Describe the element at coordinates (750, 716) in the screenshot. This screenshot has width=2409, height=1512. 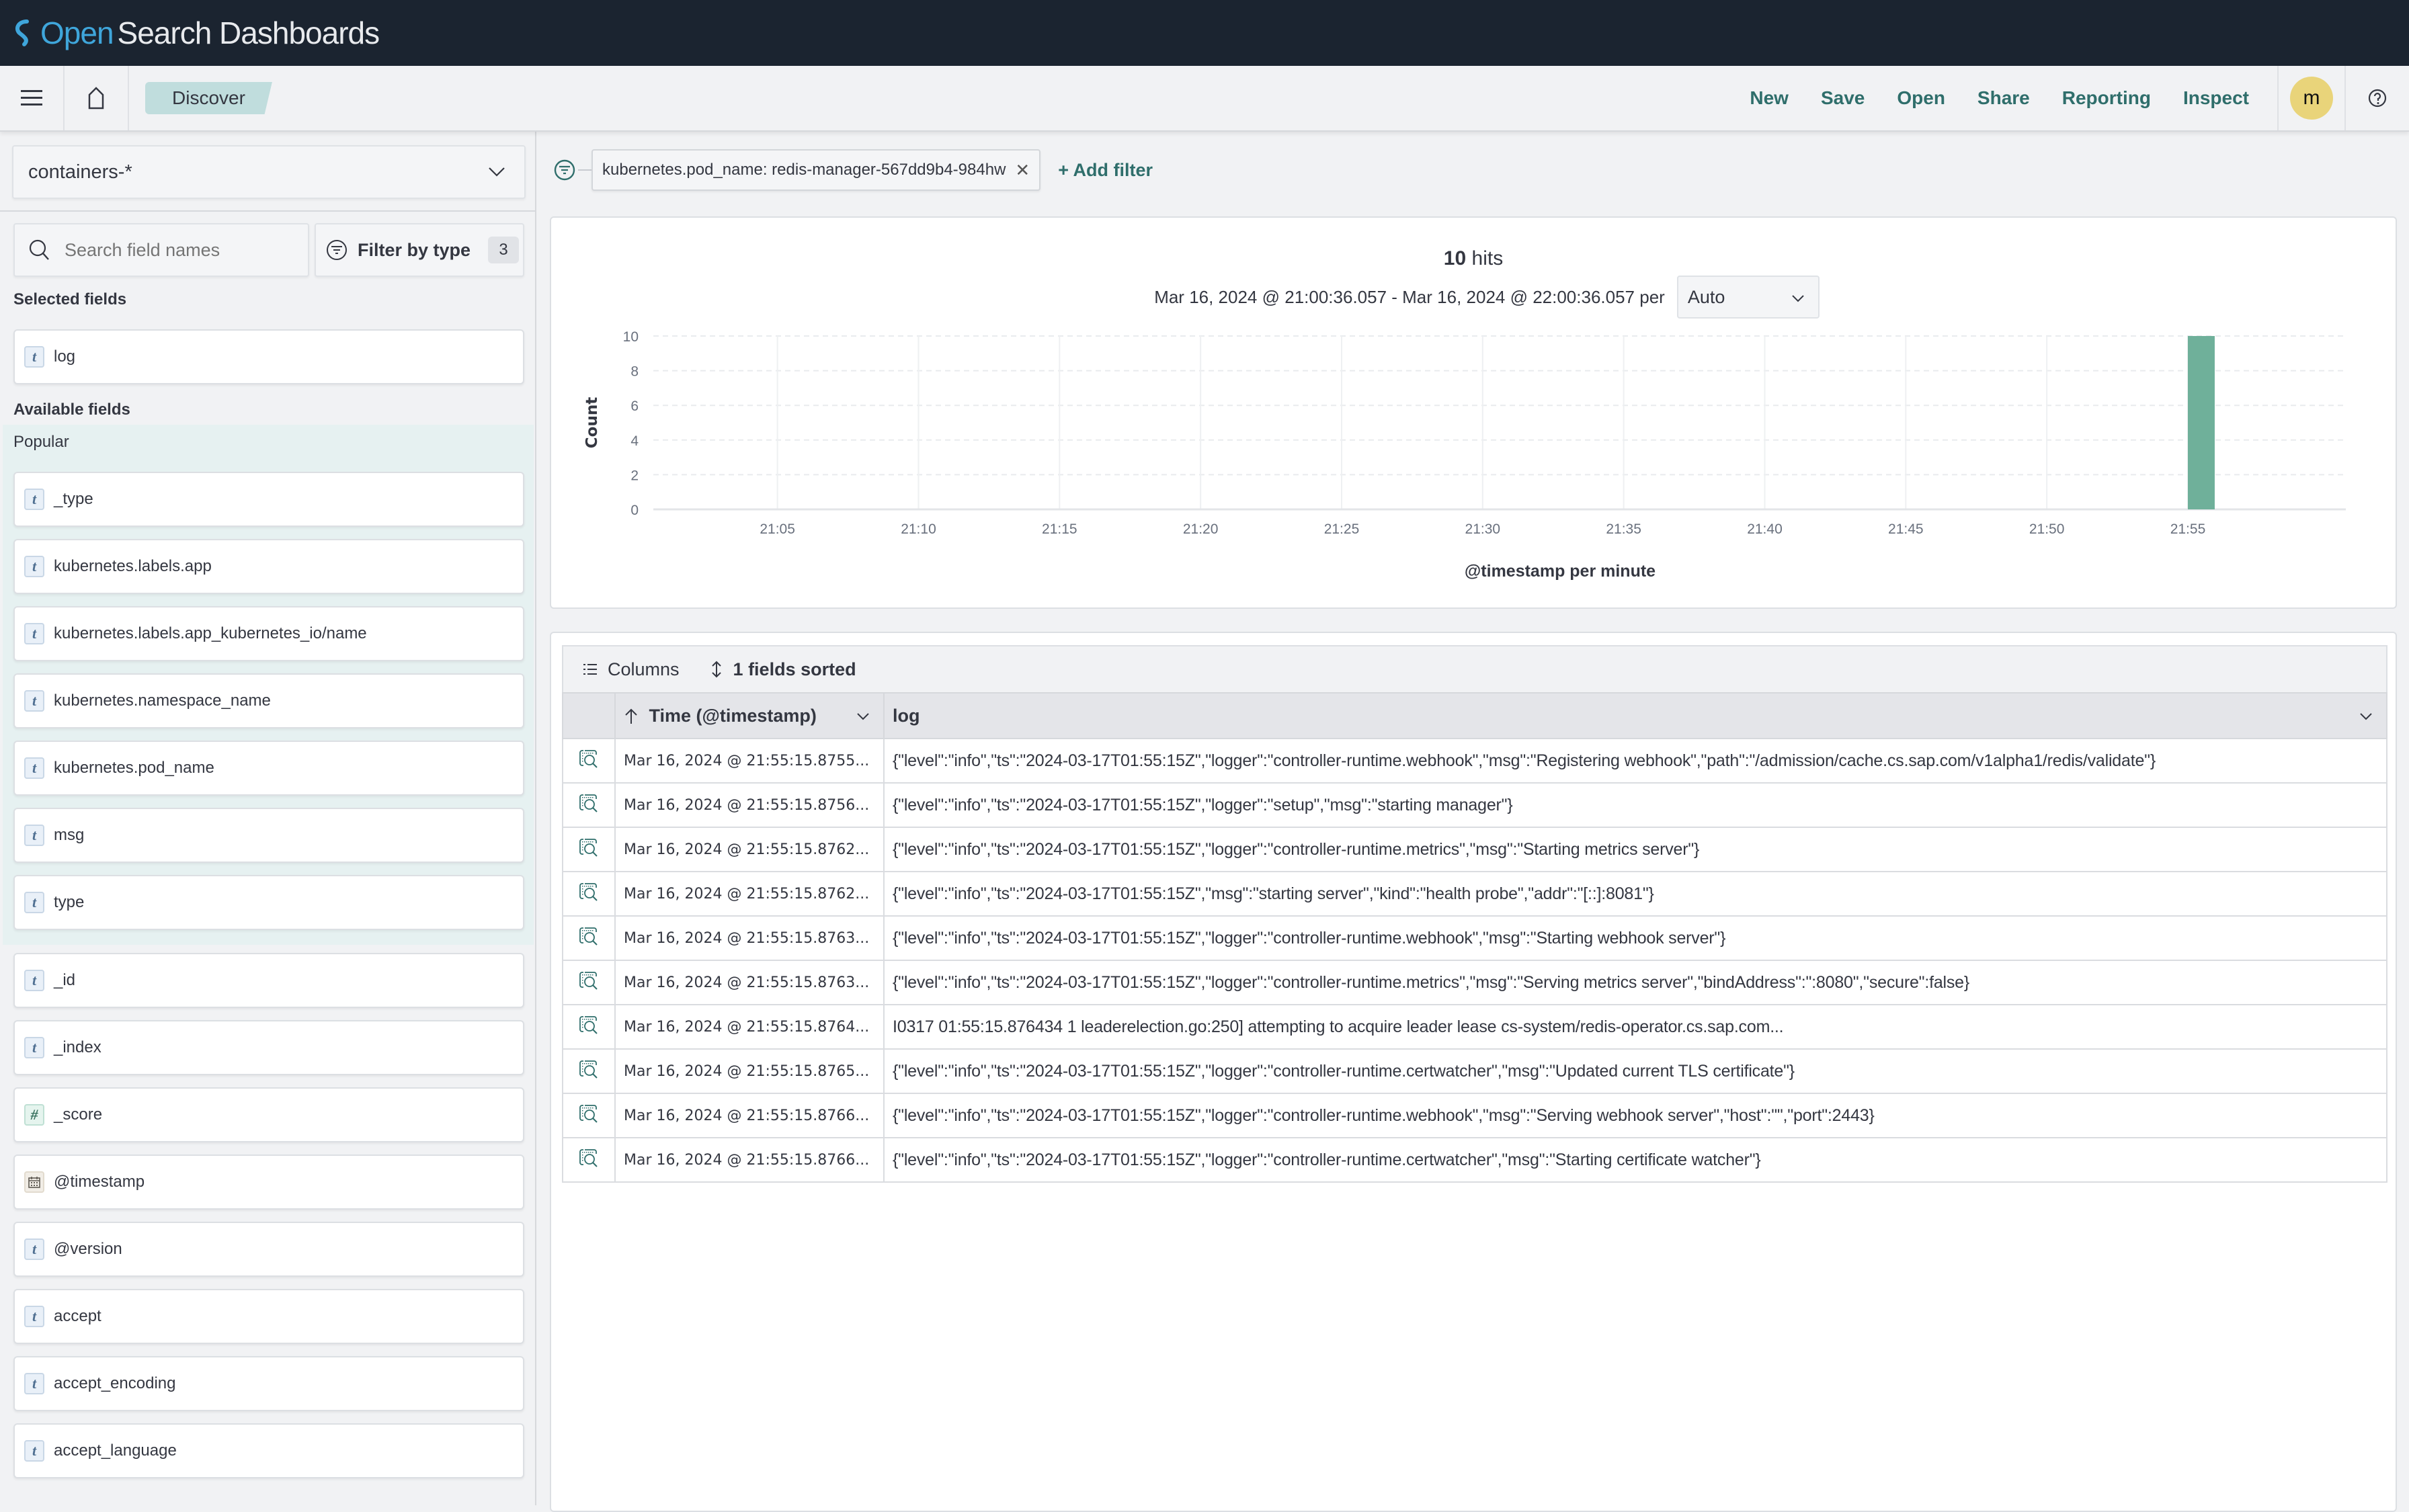
I see `time-column-header: Time (@timestamp)` at that location.